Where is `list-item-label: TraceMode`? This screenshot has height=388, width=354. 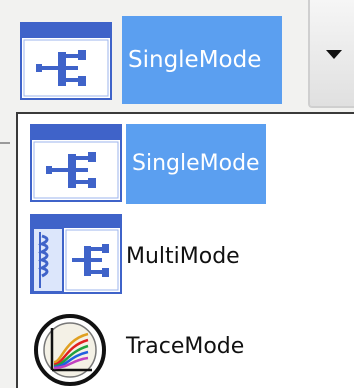 list-item-label: TraceMode is located at coordinates (185, 346).